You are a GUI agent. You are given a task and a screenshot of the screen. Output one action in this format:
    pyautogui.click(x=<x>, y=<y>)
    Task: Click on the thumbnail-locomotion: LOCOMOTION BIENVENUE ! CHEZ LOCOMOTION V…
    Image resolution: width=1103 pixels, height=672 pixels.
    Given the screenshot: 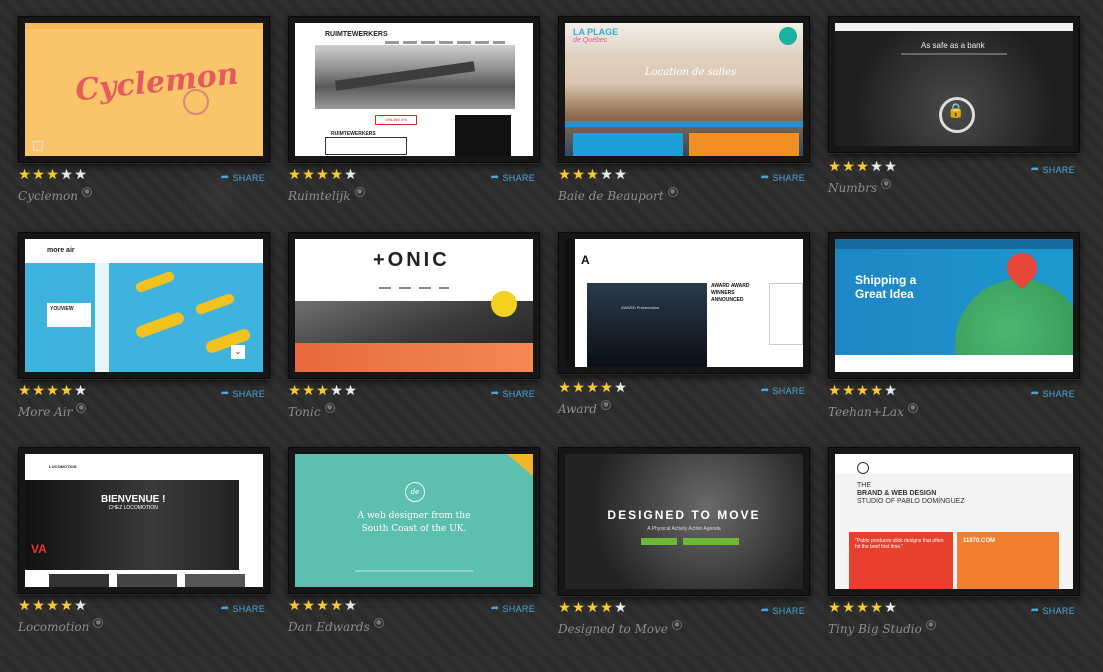 What is the action you would take?
    pyautogui.click(x=144, y=520)
    